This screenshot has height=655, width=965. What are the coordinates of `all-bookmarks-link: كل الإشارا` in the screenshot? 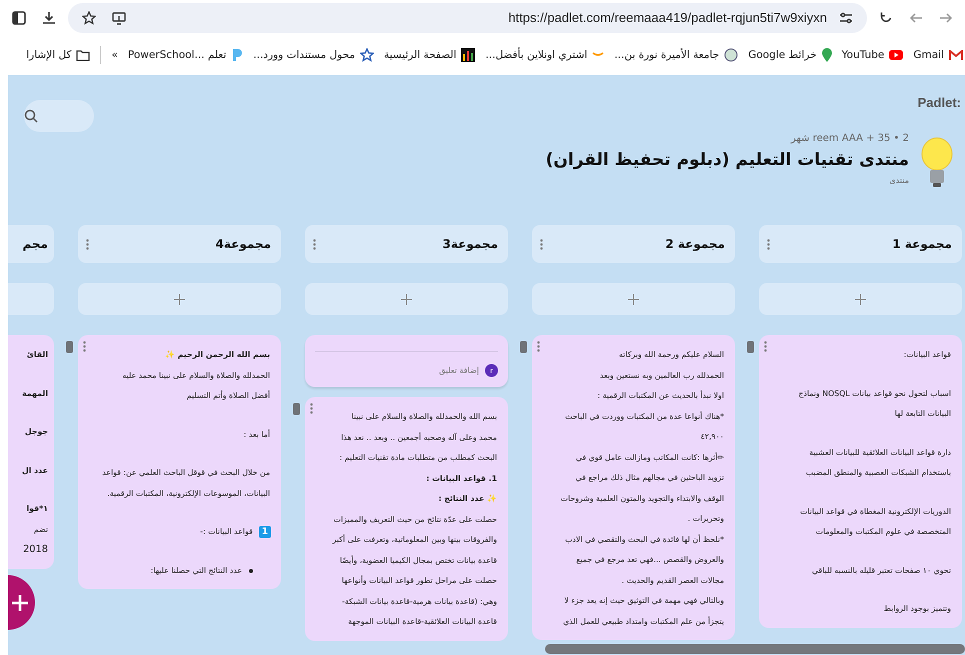 It's located at (58, 55).